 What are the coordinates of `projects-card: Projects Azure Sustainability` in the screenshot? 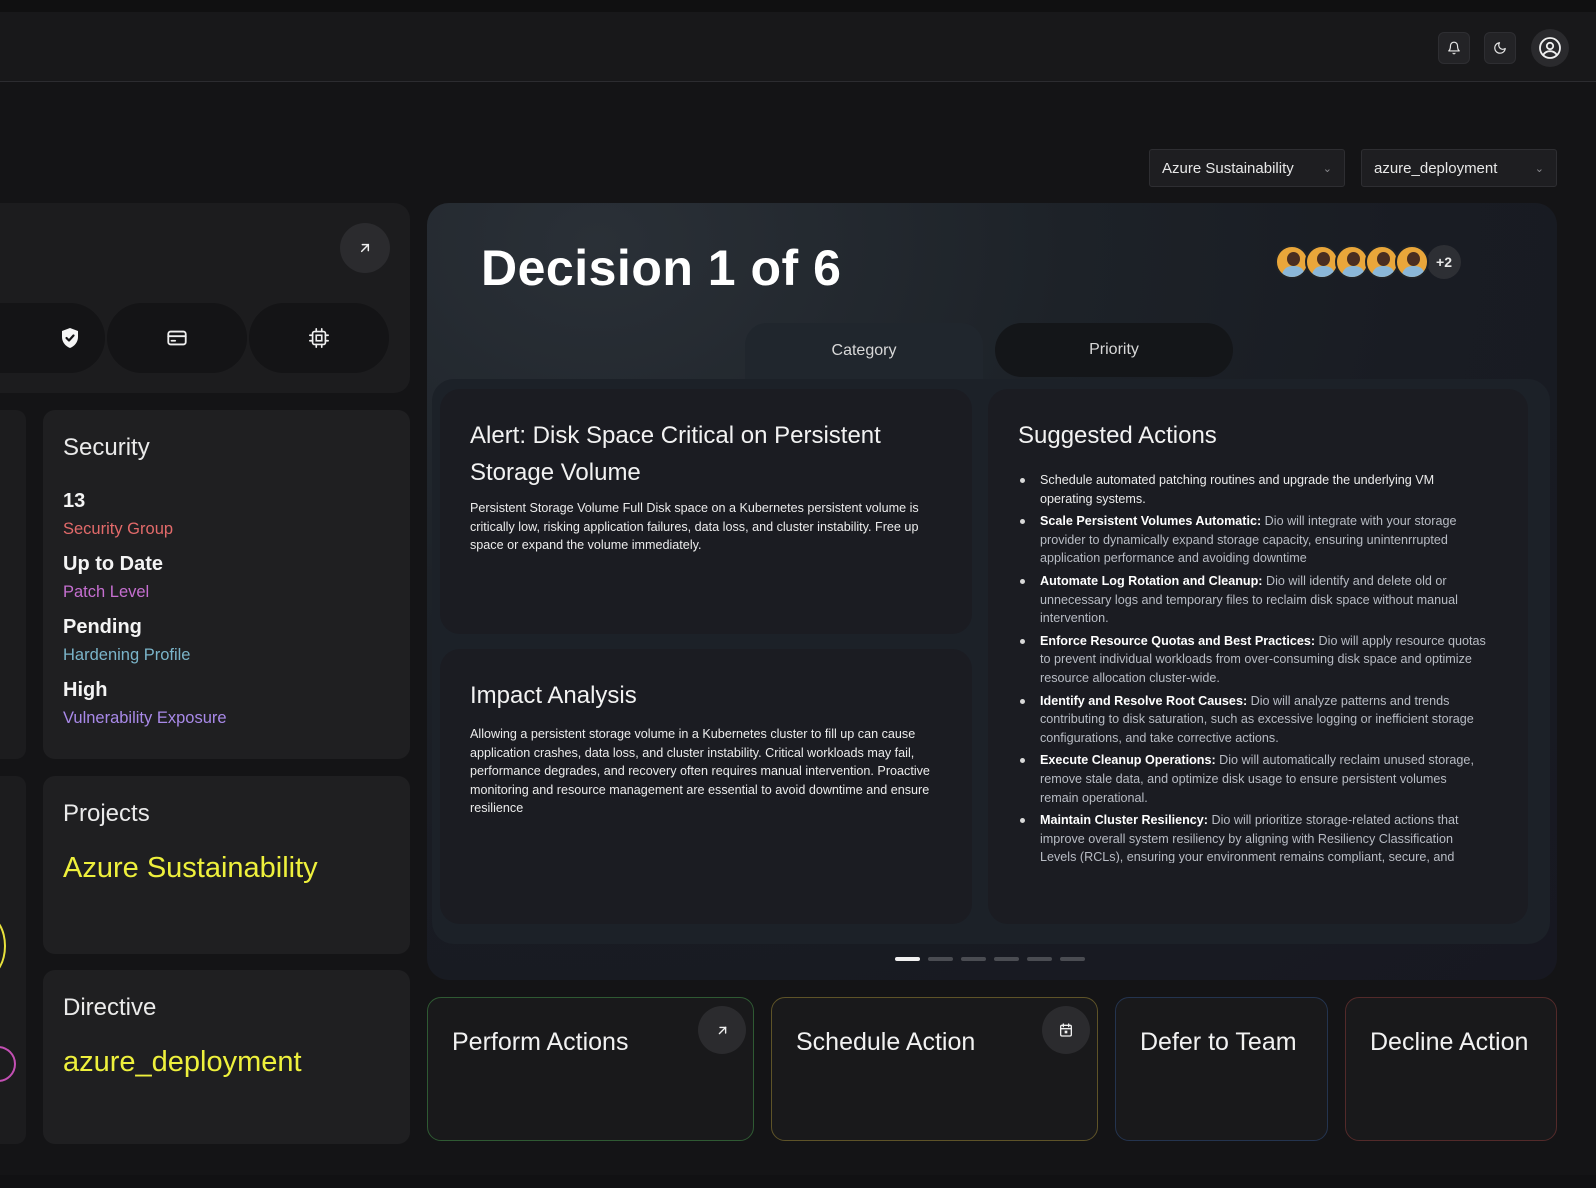 It's located at (226, 865).